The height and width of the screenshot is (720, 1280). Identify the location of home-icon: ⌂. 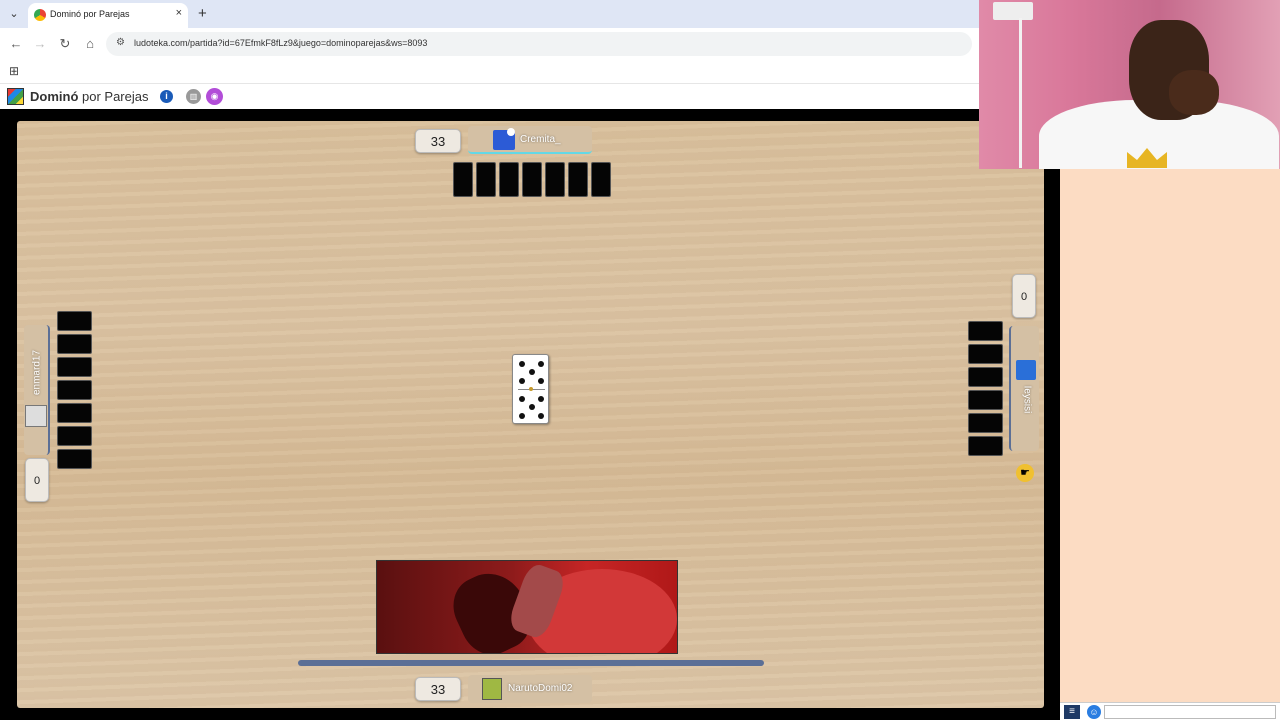
(90, 43).